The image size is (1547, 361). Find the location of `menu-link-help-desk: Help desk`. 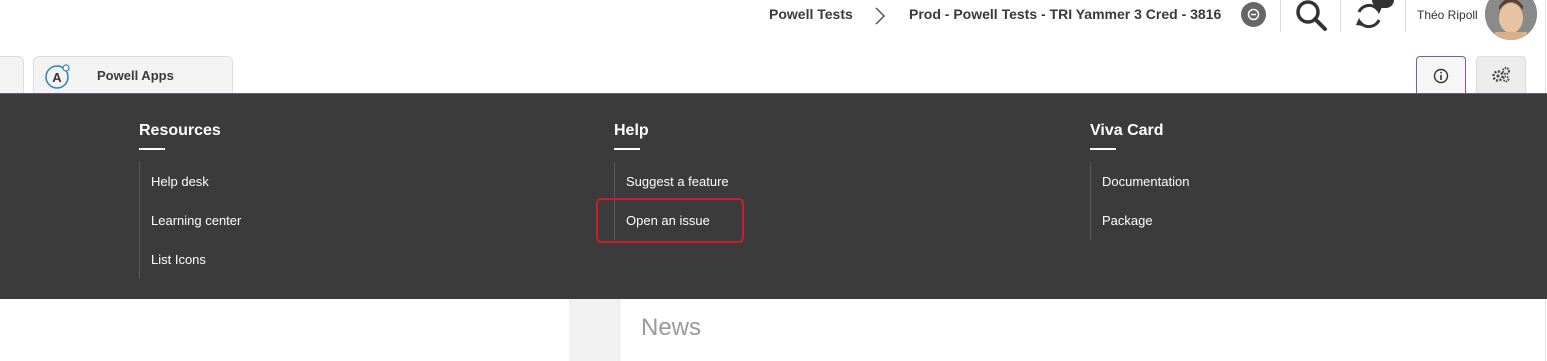

menu-link-help-desk: Help desk is located at coordinates (289, 181).